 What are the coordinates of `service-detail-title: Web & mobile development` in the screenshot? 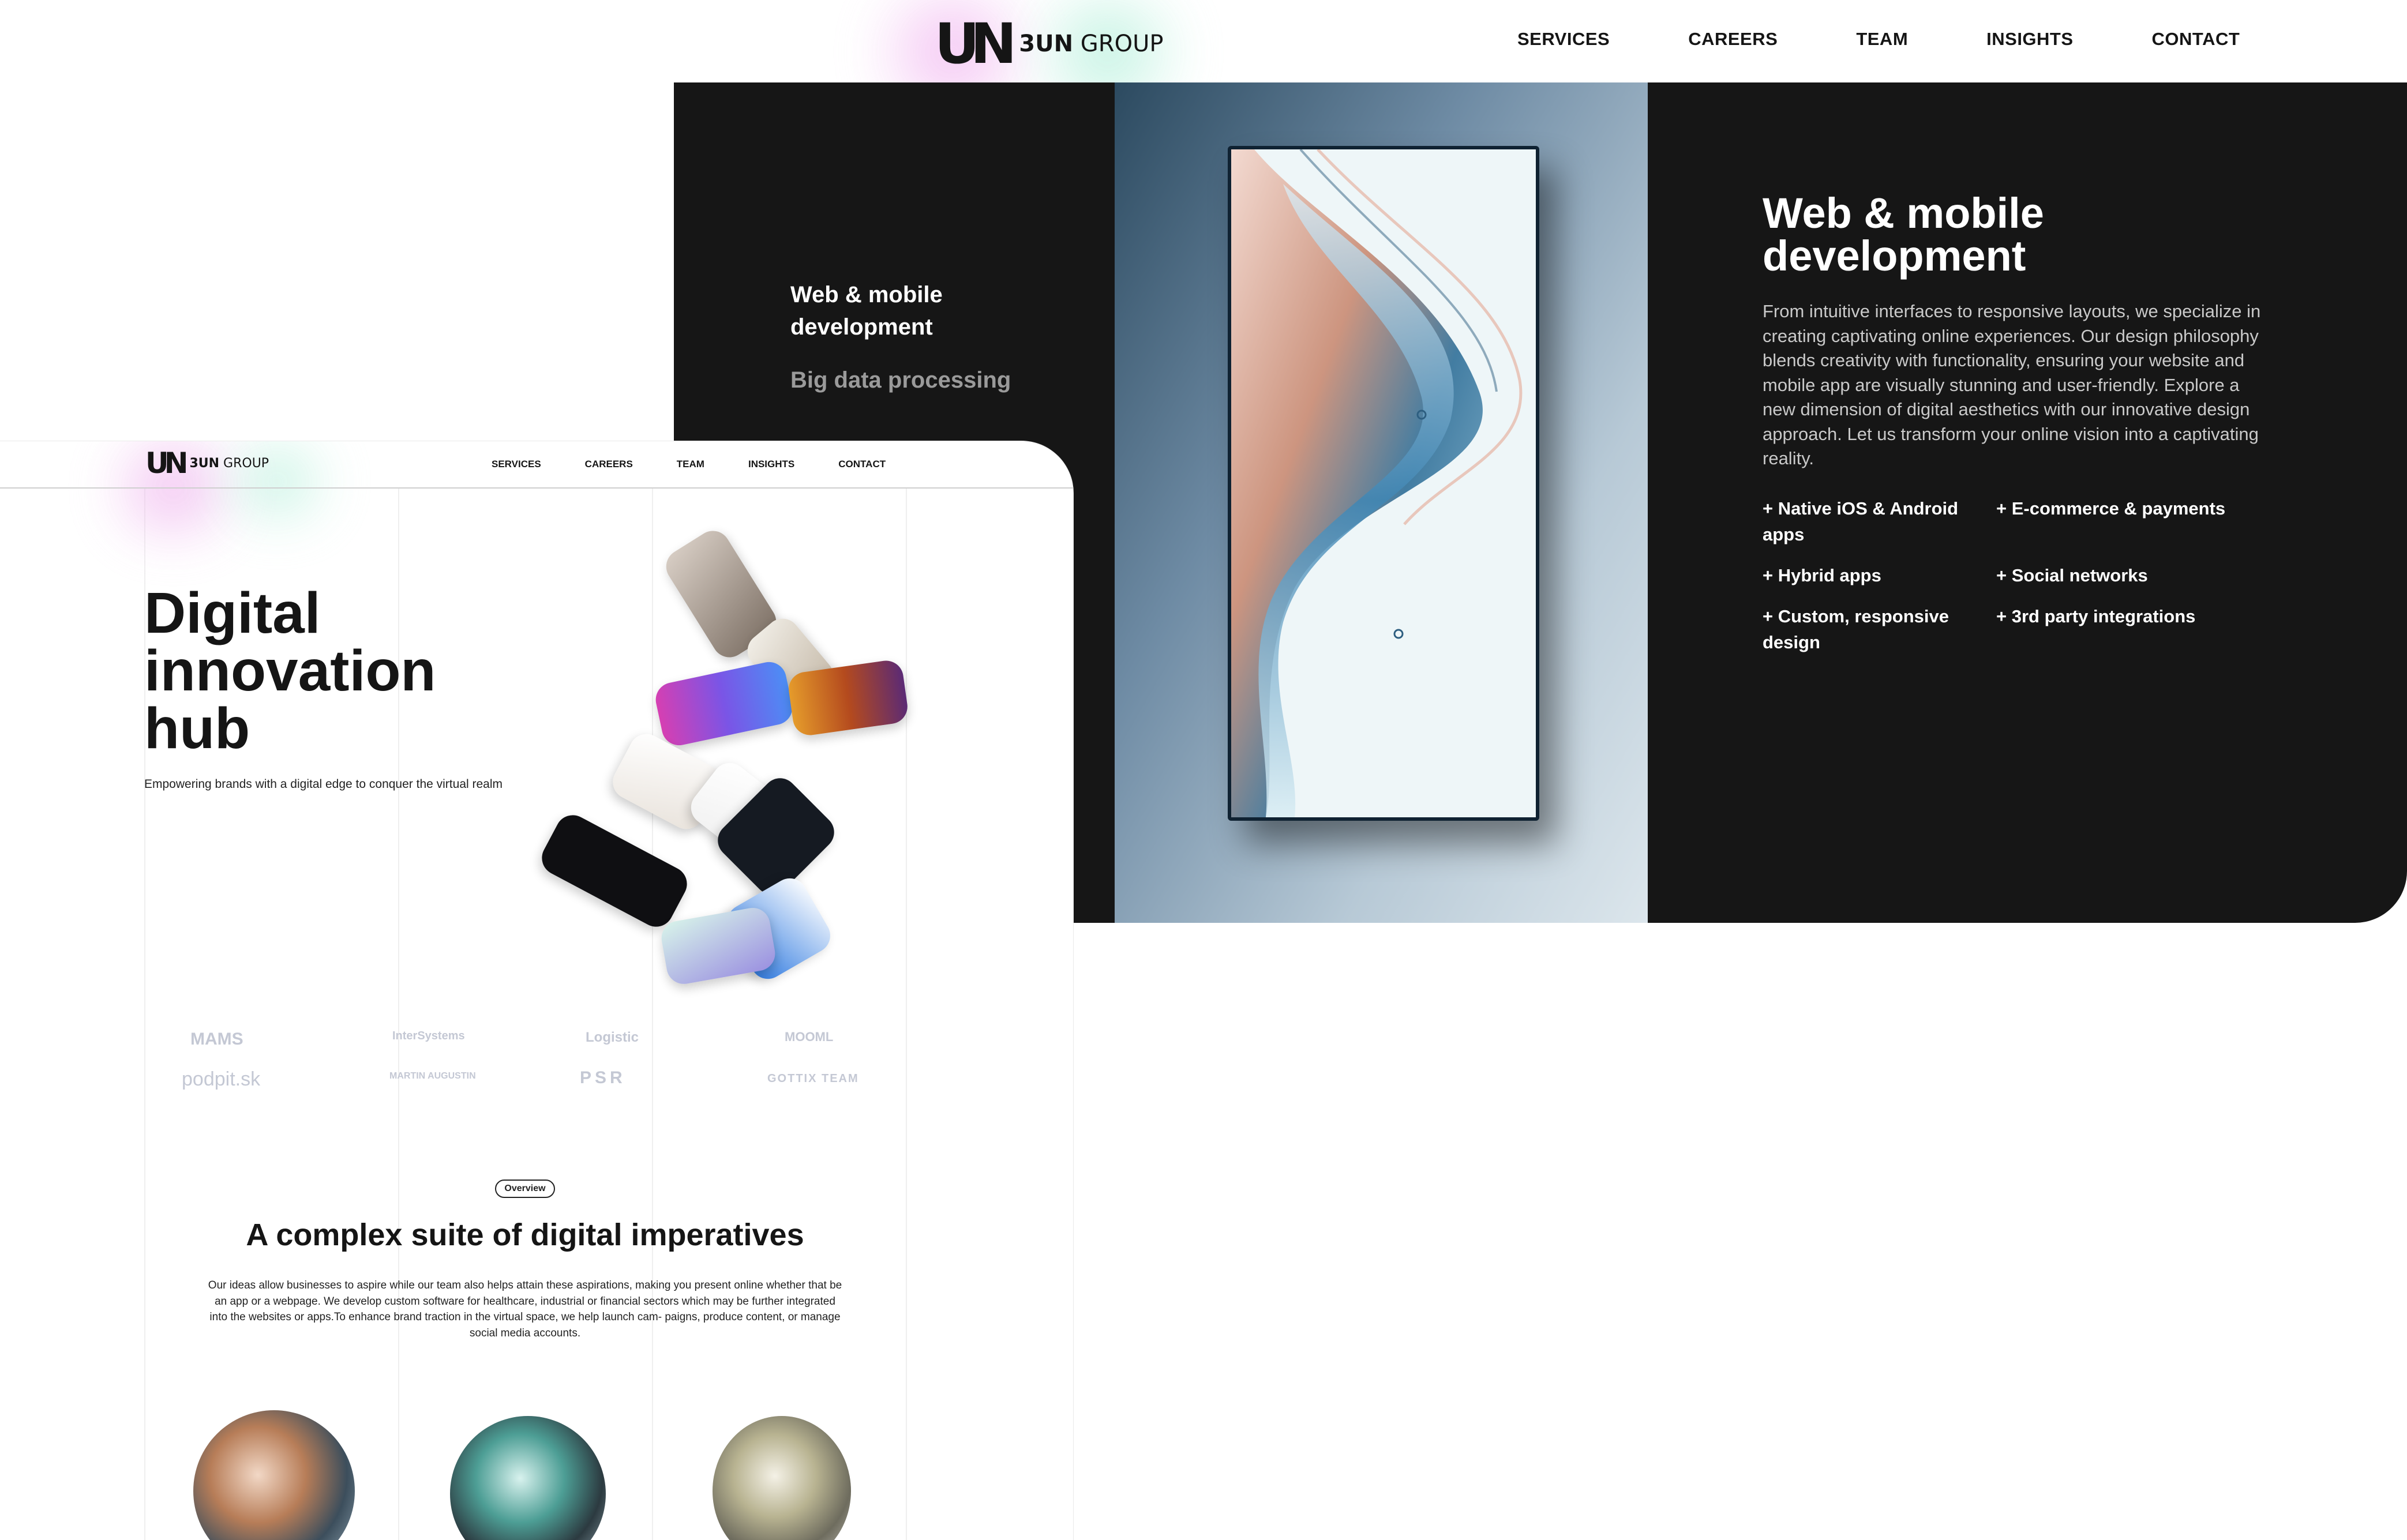 It's located at (1904, 234).